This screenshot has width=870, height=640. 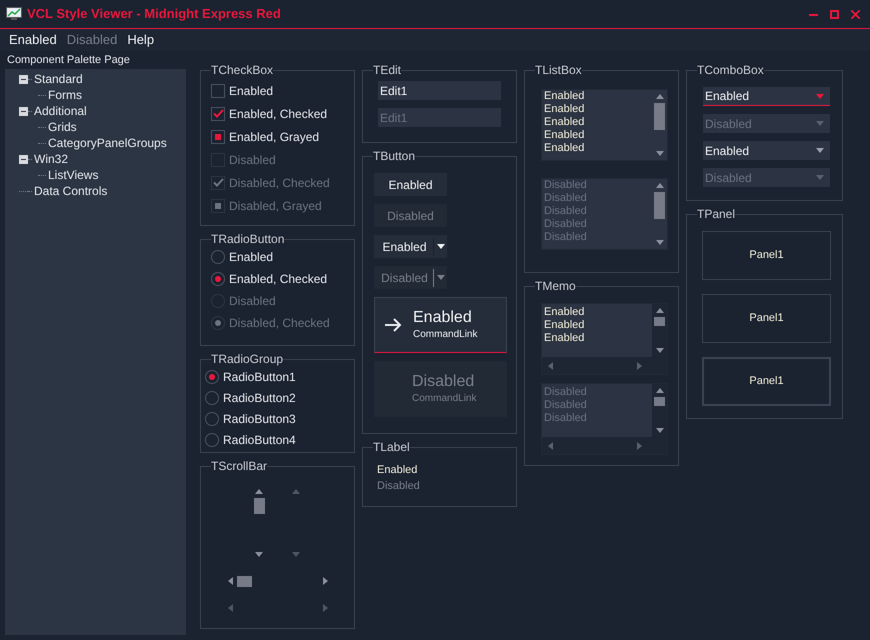 What do you see at coordinates (259, 523) in the screenshot?
I see `vertical-scrollbar` at bounding box center [259, 523].